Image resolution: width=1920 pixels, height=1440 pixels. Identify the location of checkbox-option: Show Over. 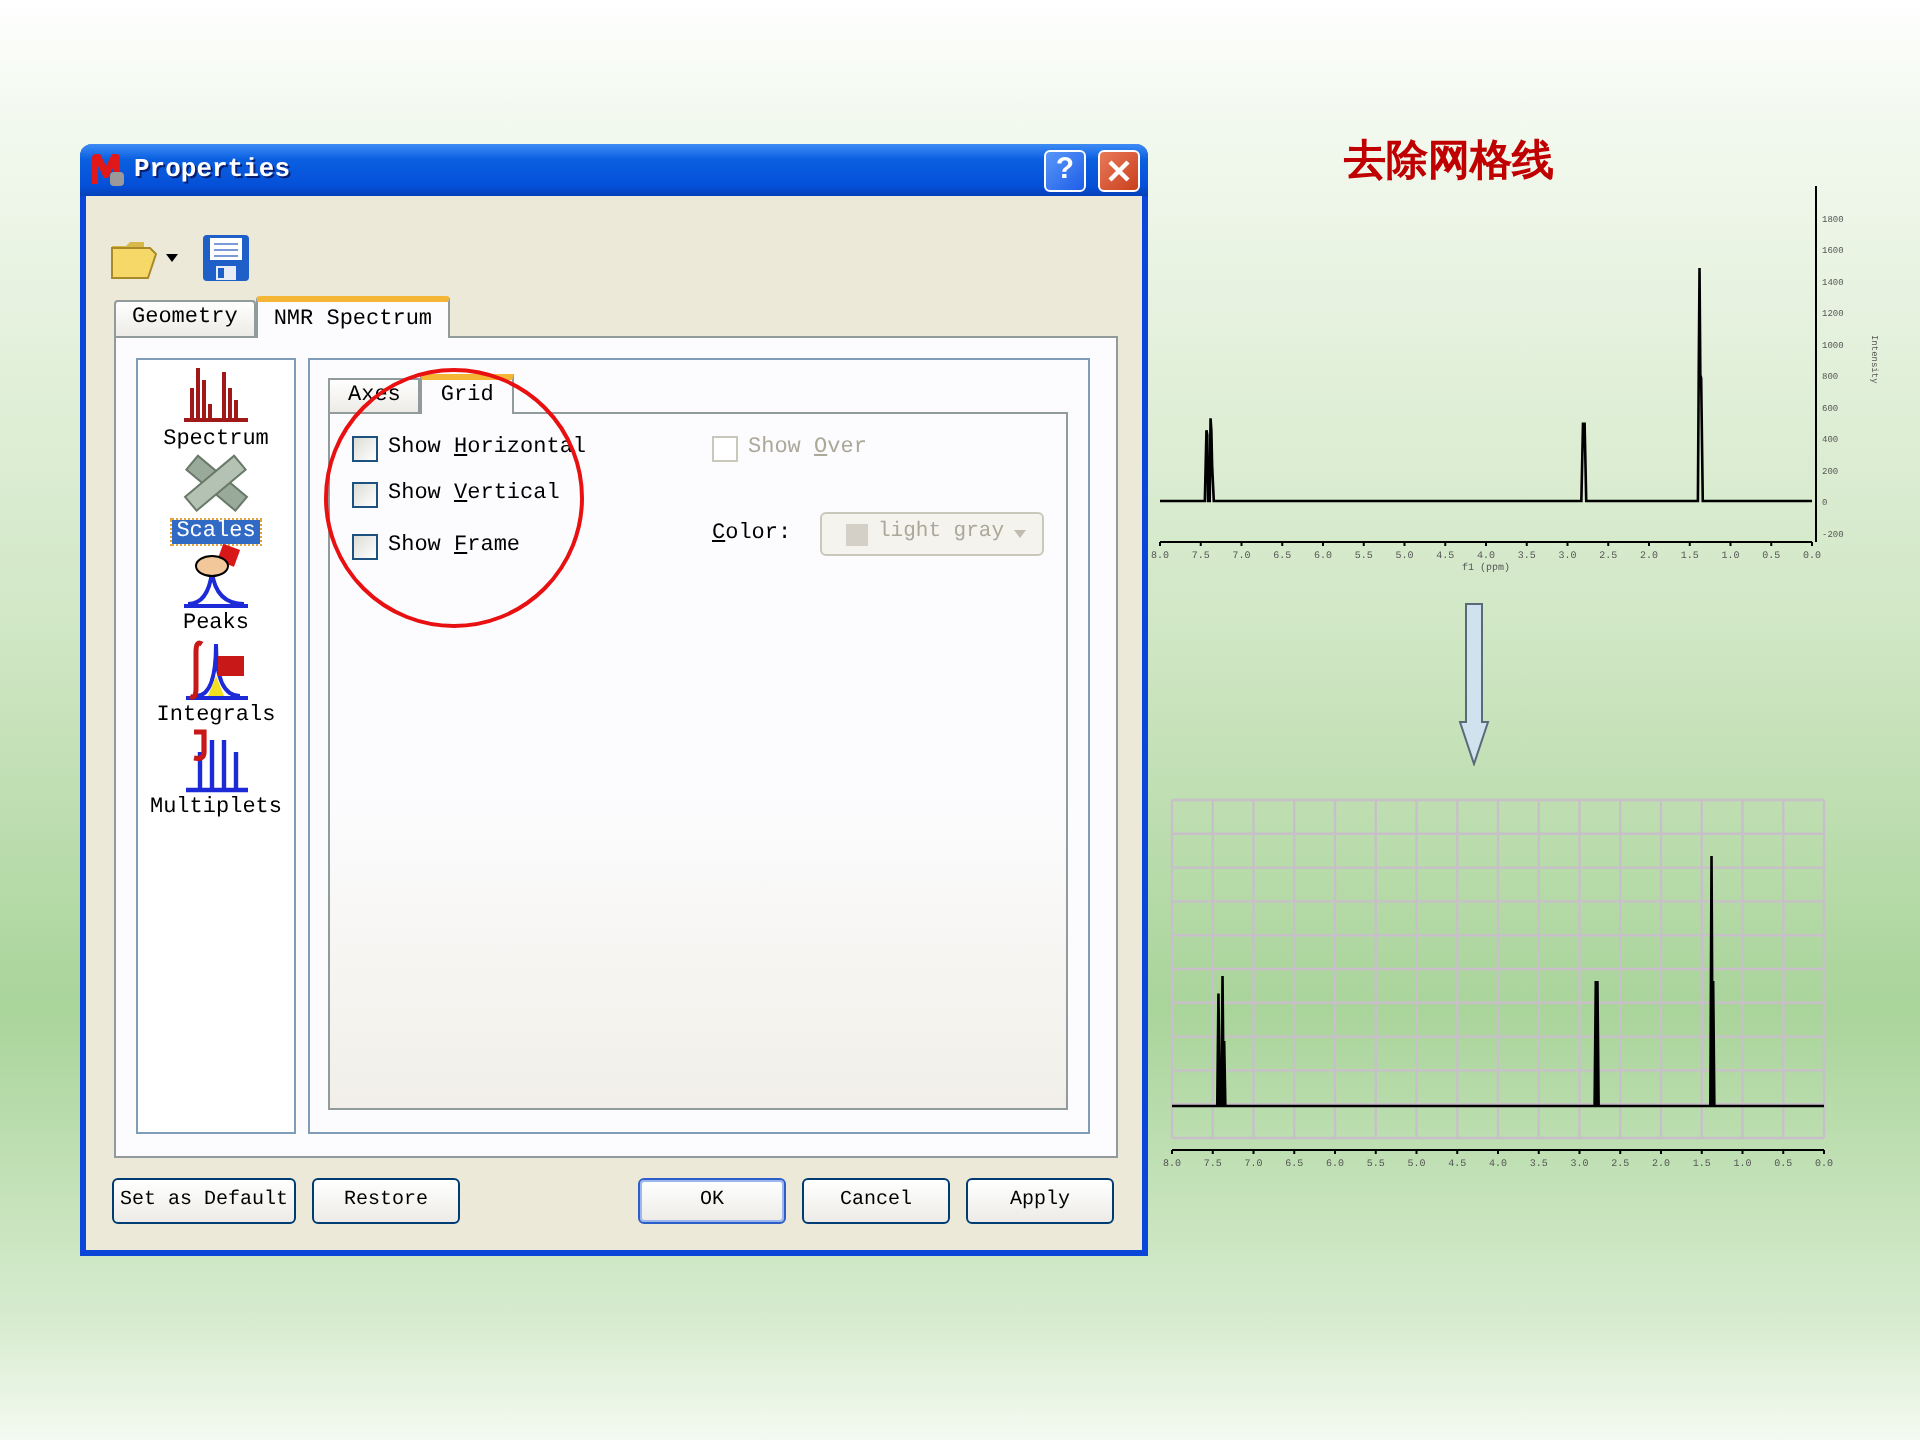
(878, 448).